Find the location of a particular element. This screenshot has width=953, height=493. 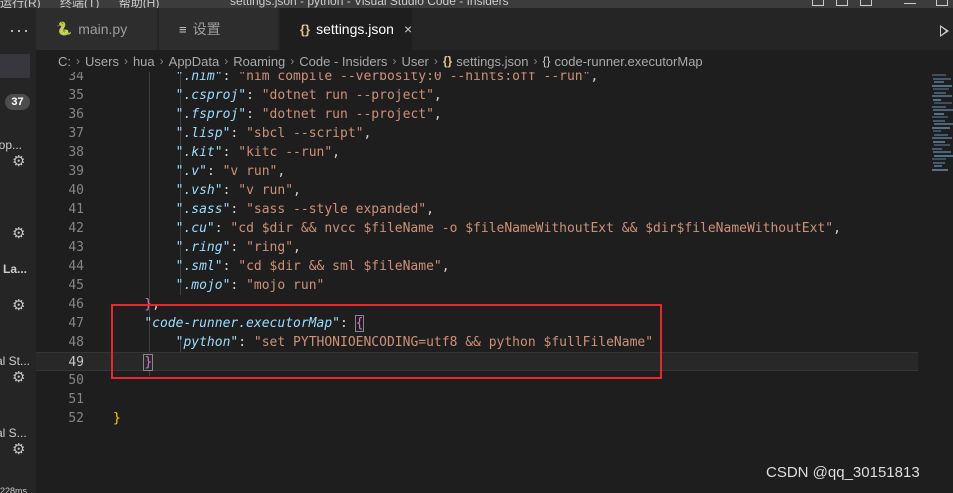

code-line: 52} is located at coordinates (477, 418).